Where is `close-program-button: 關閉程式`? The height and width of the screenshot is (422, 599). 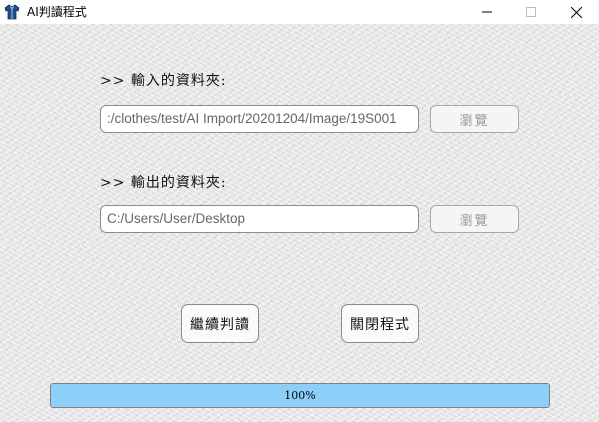
close-program-button: 關閉程式 is located at coordinates (380, 323).